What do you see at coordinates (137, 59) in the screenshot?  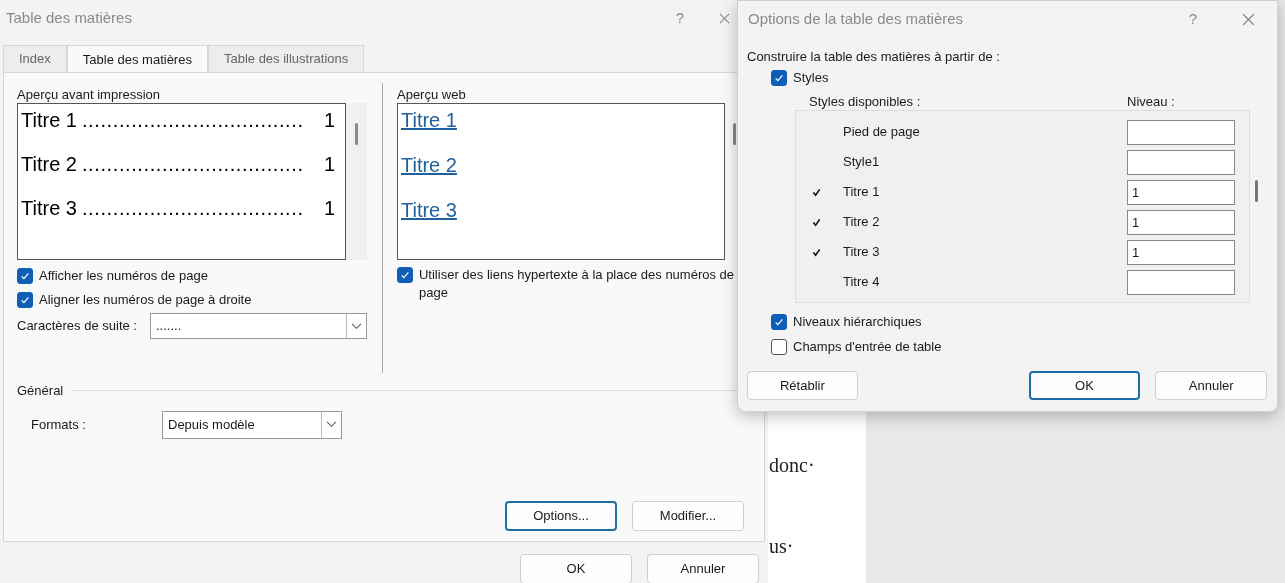 I see `tab: Table des matières` at bounding box center [137, 59].